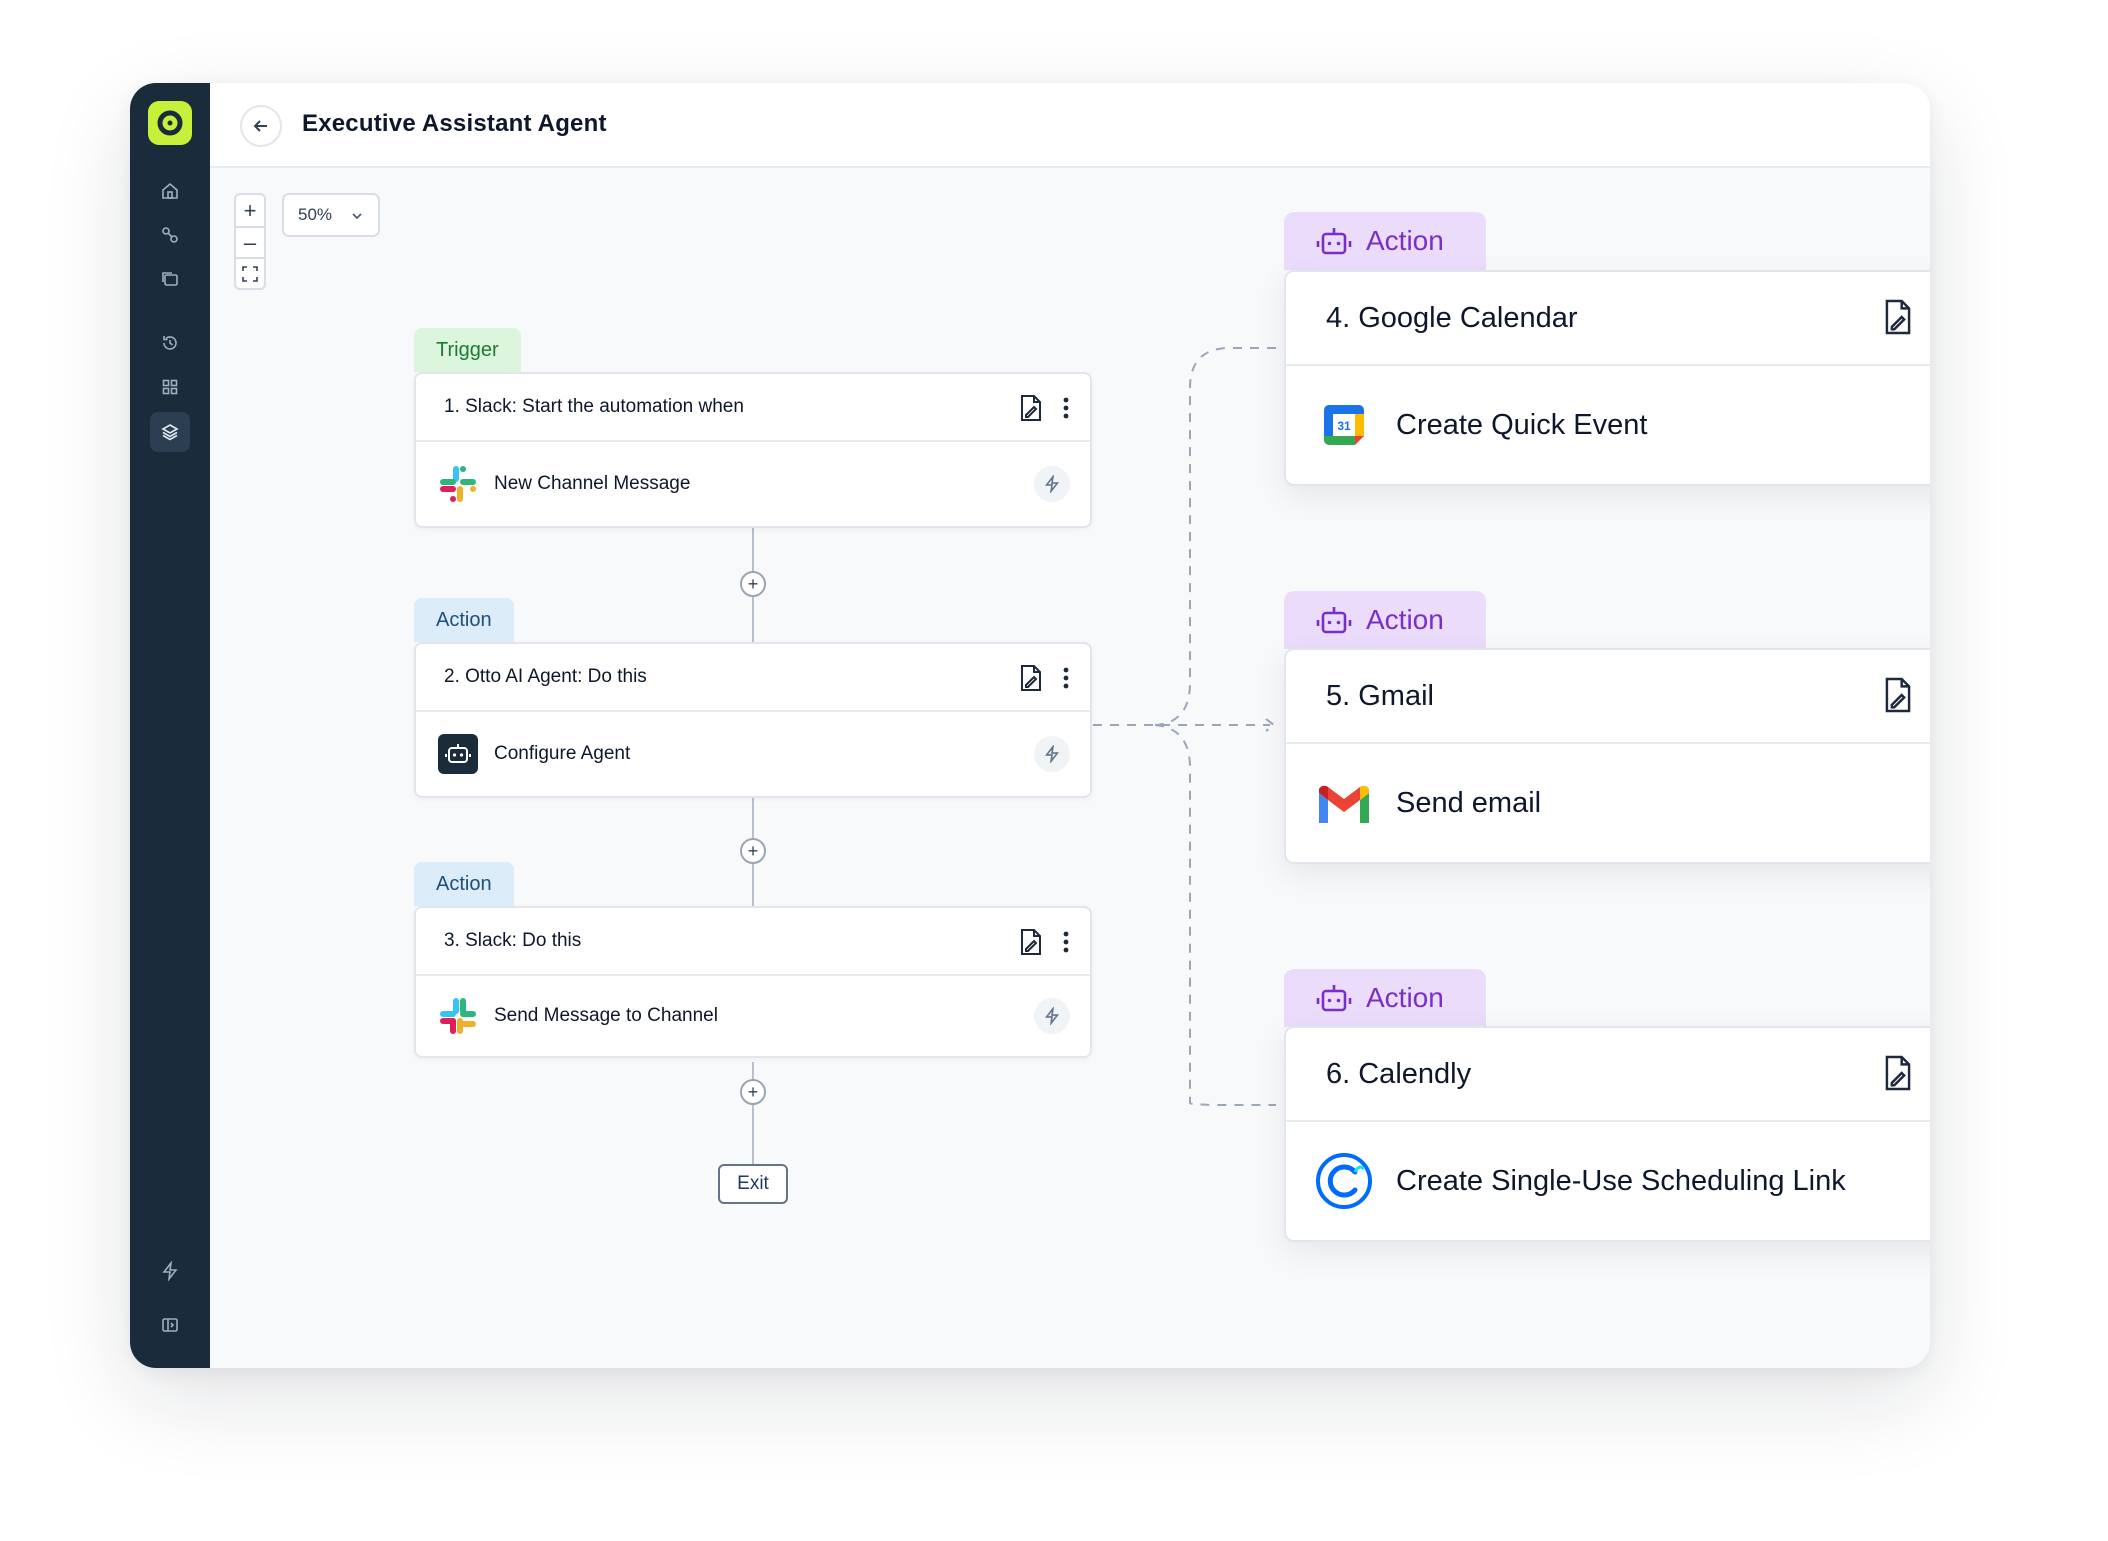 Image resolution: width=2108 pixels, height=1541 pixels. What do you see at coordinates (1452, 317) in the screenshot?
I see `branch-title-text: 4. Google Calendar` at bounding box center [1452, 317].